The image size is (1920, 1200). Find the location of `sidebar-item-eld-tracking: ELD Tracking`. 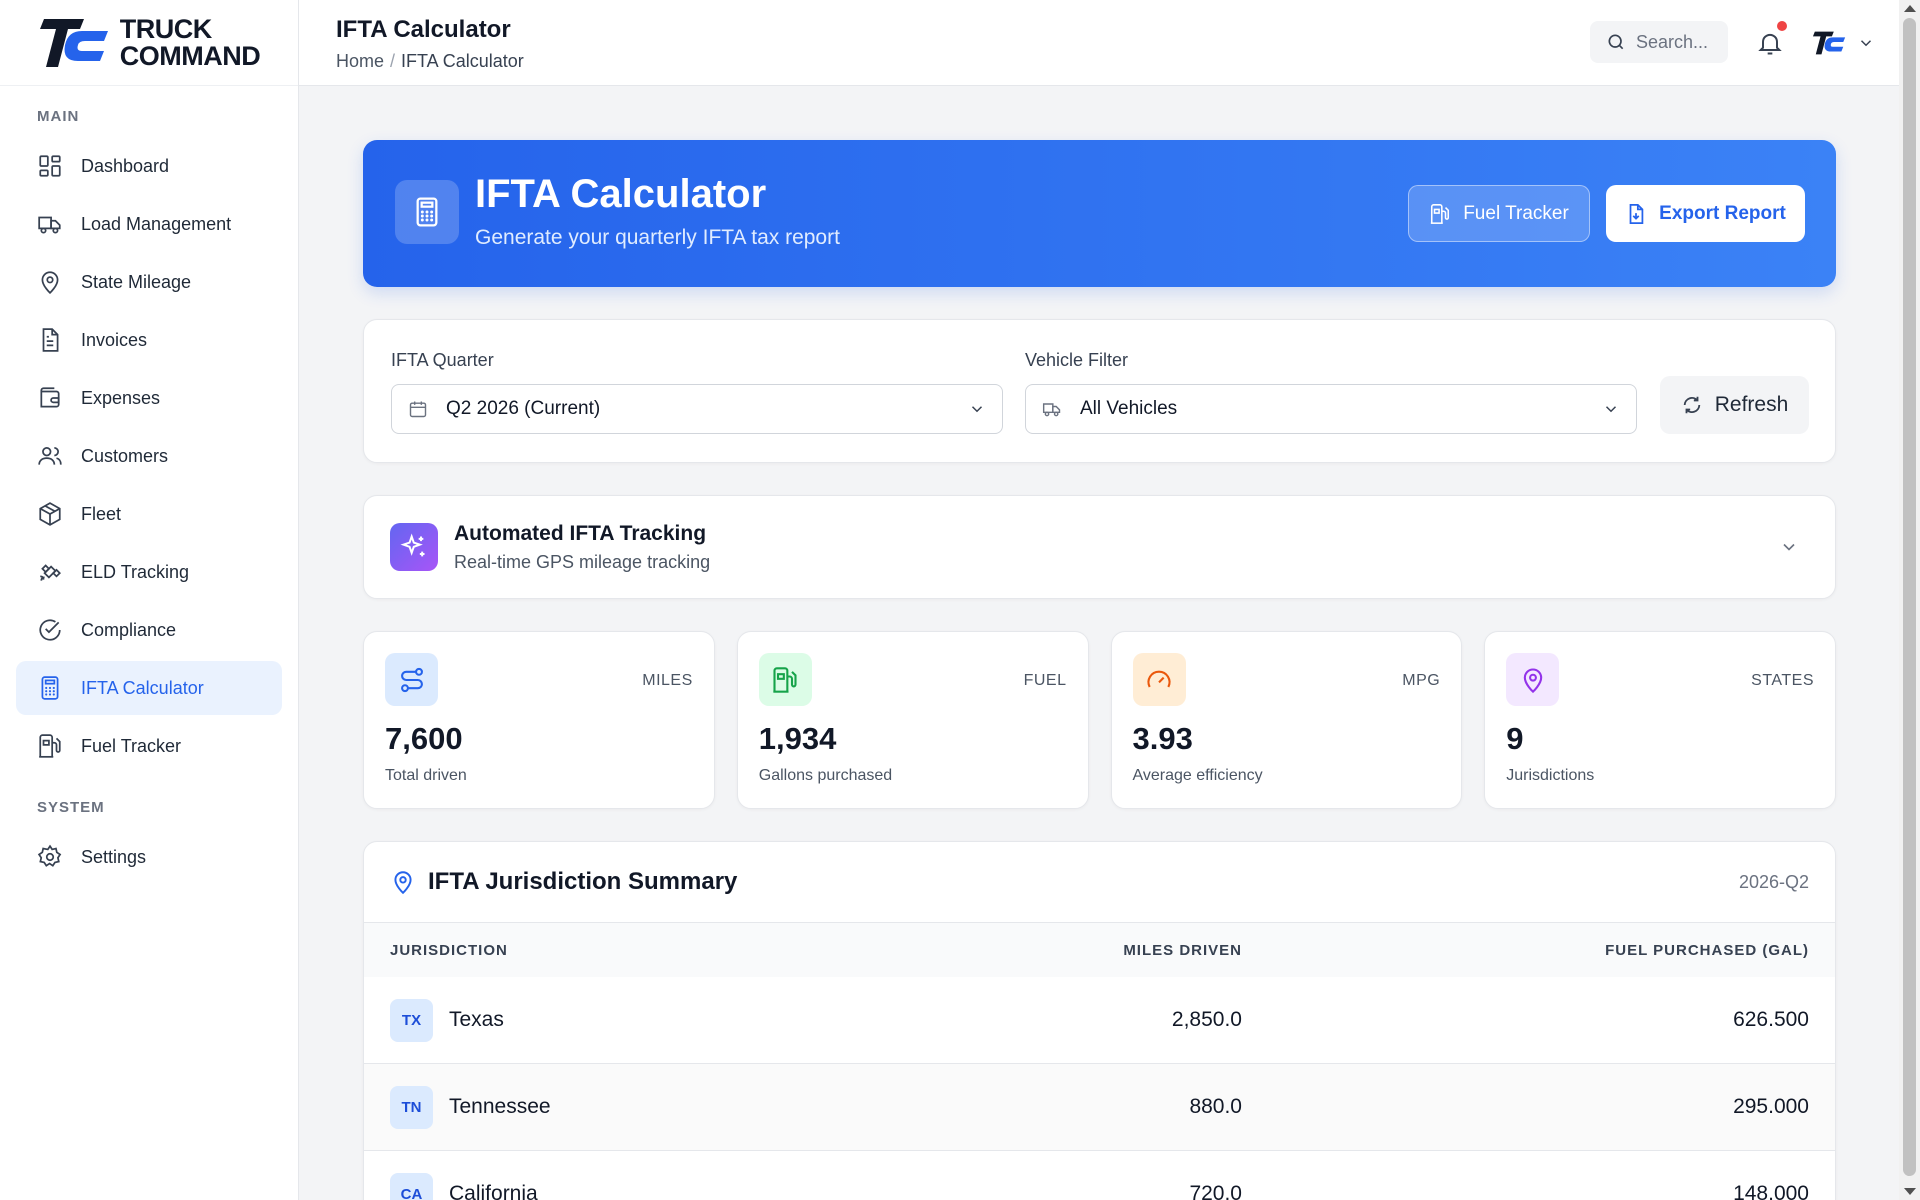

sidebar-item-eld-tracking: ELD Tracking is located at coordinates (149, 572).